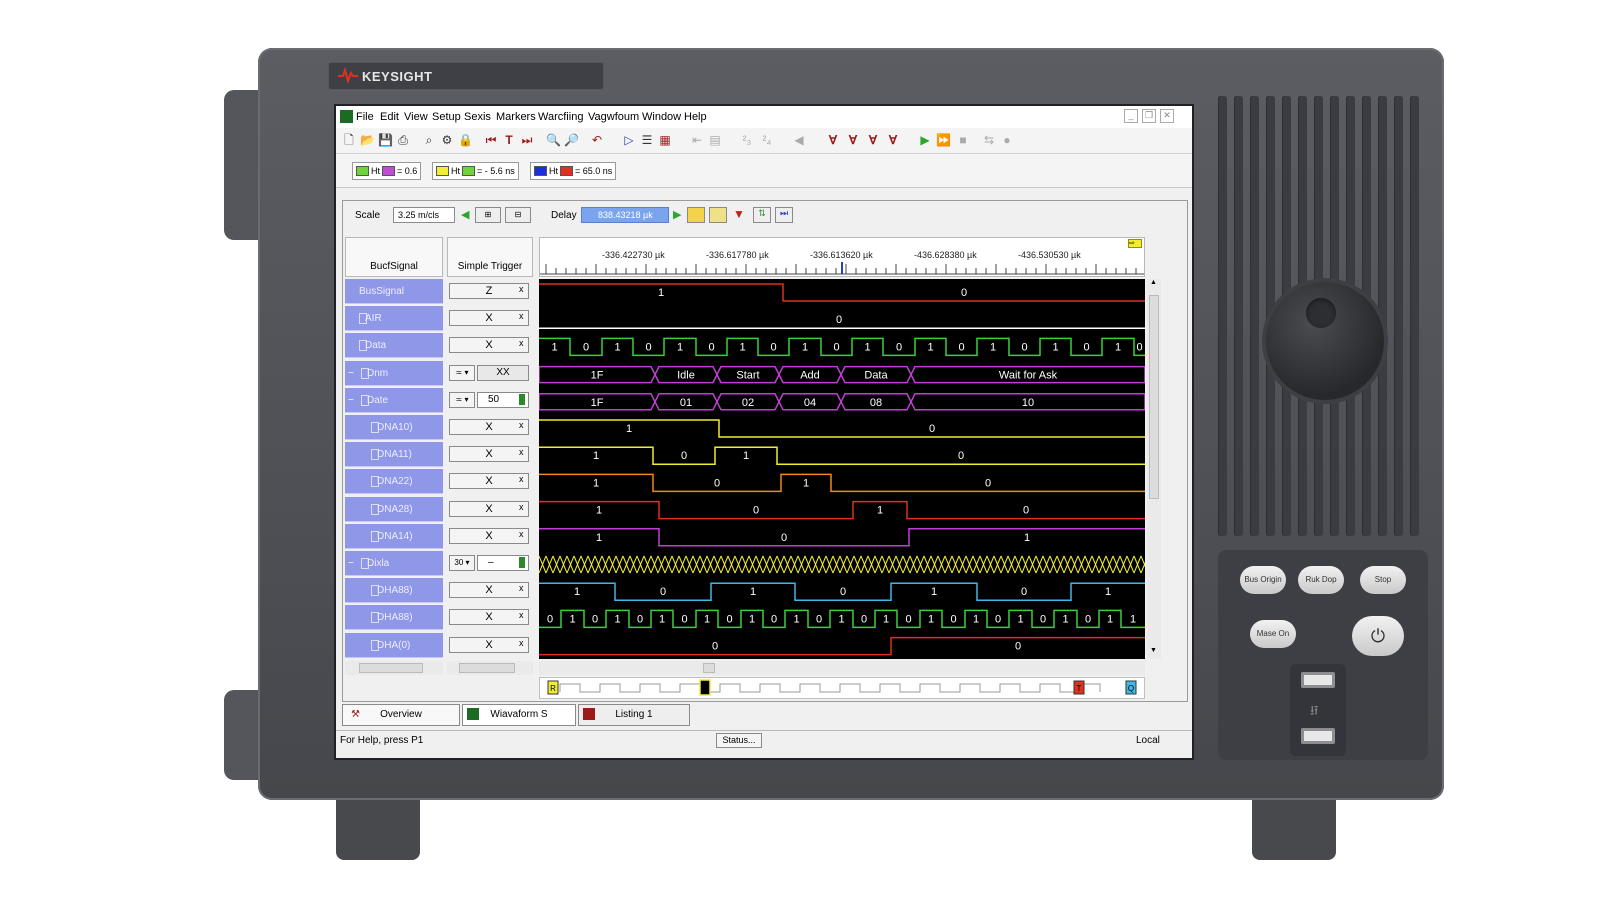  Describe the element at coordinates (385, 140) in the screenshot. I see `save-icon: 💾` at that location.